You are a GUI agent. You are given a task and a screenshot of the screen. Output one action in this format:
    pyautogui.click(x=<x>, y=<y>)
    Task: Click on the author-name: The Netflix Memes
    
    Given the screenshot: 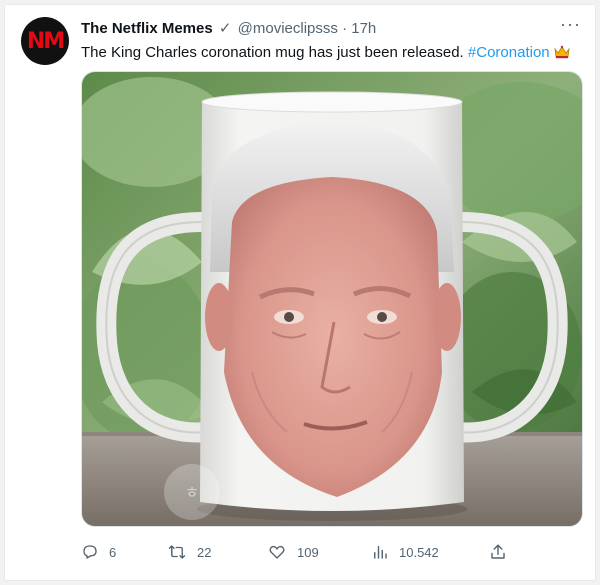 What is the action you would take?
    pyautogui.click(x=147, y=28)
    